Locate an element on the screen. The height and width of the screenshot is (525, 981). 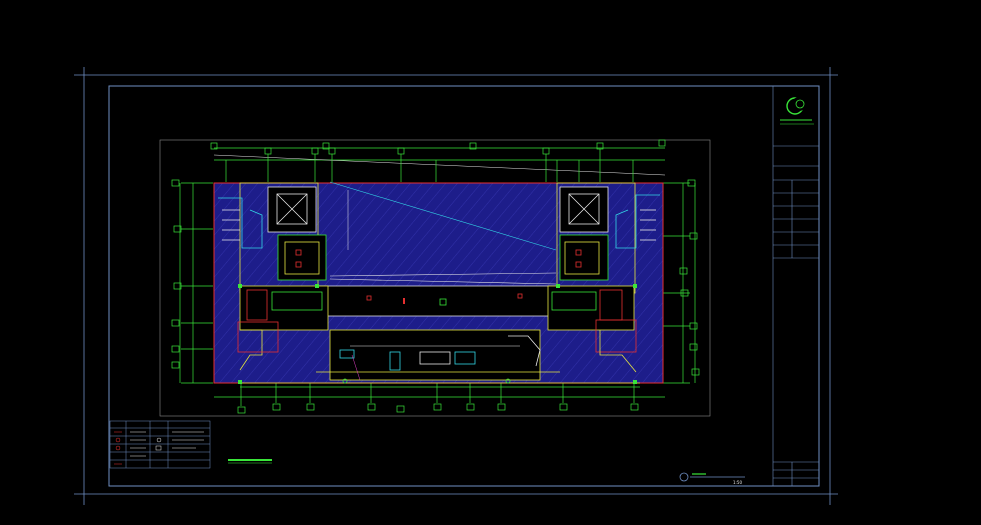
right-dimension-chain is located at coordinates (681, 281).